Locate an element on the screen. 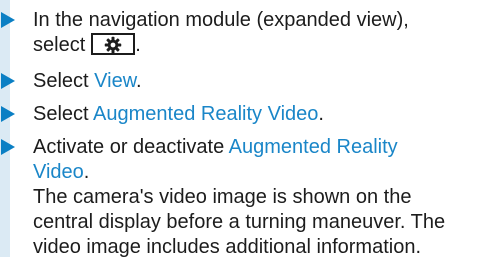  step-4-line-2: Video. is located at coordinates (61, 172).